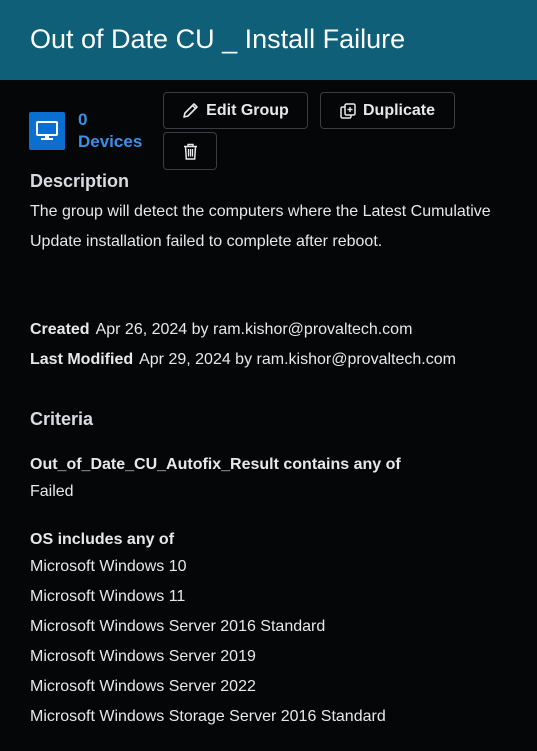  I want to click on device-summary-icon, so click(47, 131).